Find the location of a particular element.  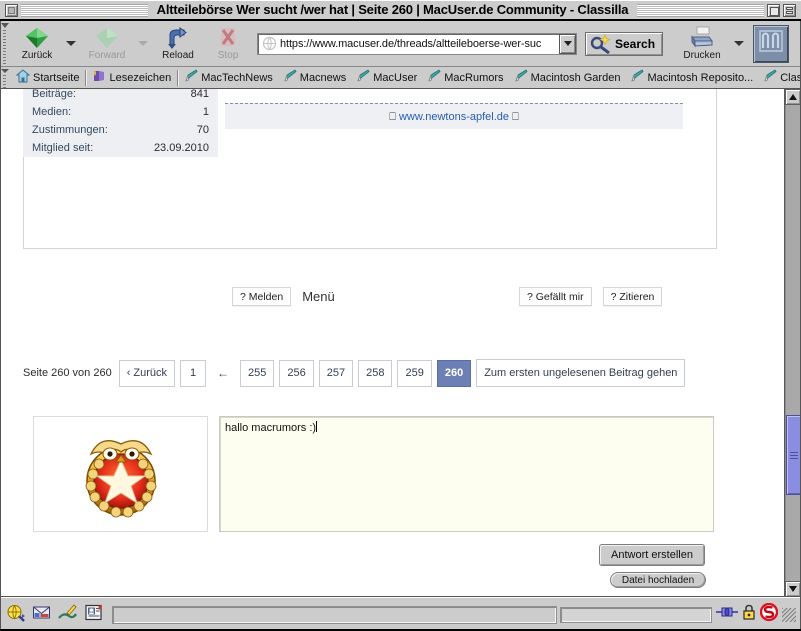

bookmark-macuser: MacUser is located at coordinates (386, 78).